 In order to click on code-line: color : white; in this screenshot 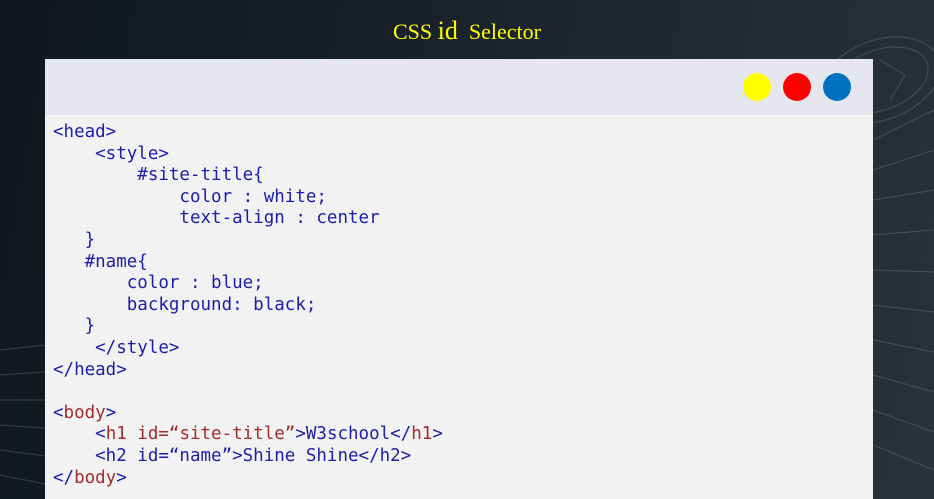, I will do `click(248, 198)`.